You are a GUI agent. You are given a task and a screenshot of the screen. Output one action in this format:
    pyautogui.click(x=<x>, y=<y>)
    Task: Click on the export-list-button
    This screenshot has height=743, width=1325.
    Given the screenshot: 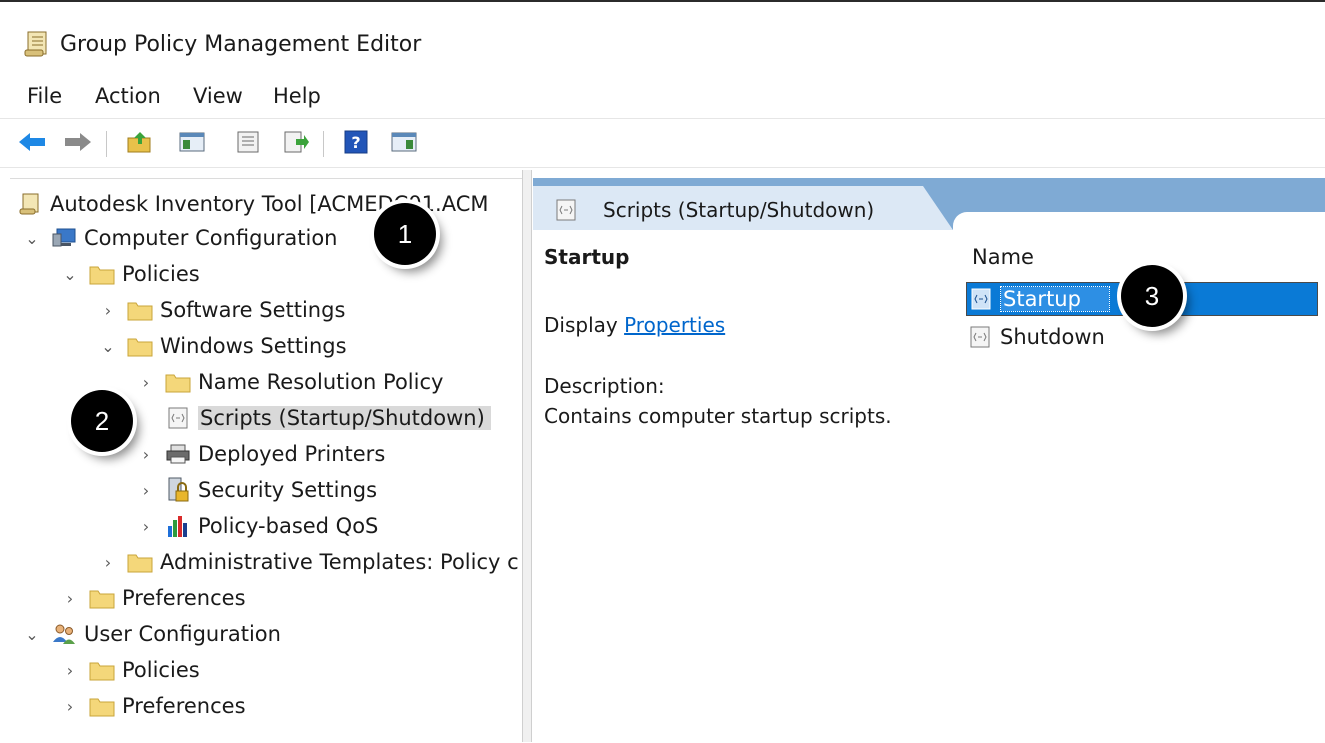 What is the action you would take?
    pyautogui.click(x=296, y=144)
    